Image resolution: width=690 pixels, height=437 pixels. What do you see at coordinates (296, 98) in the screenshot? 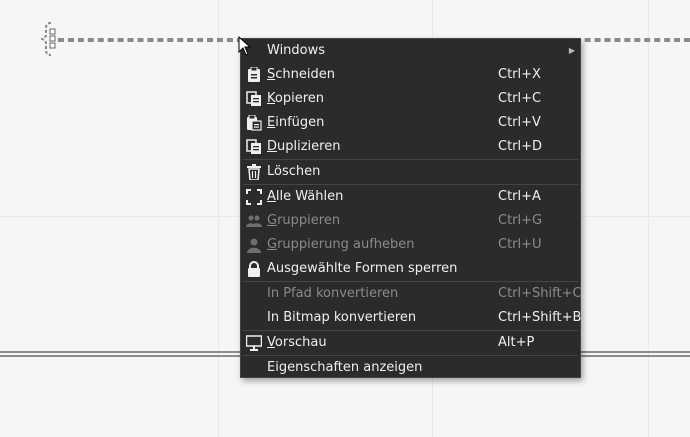
I see `menu-item-label: Kopieren` at bounding box center [296, 98].